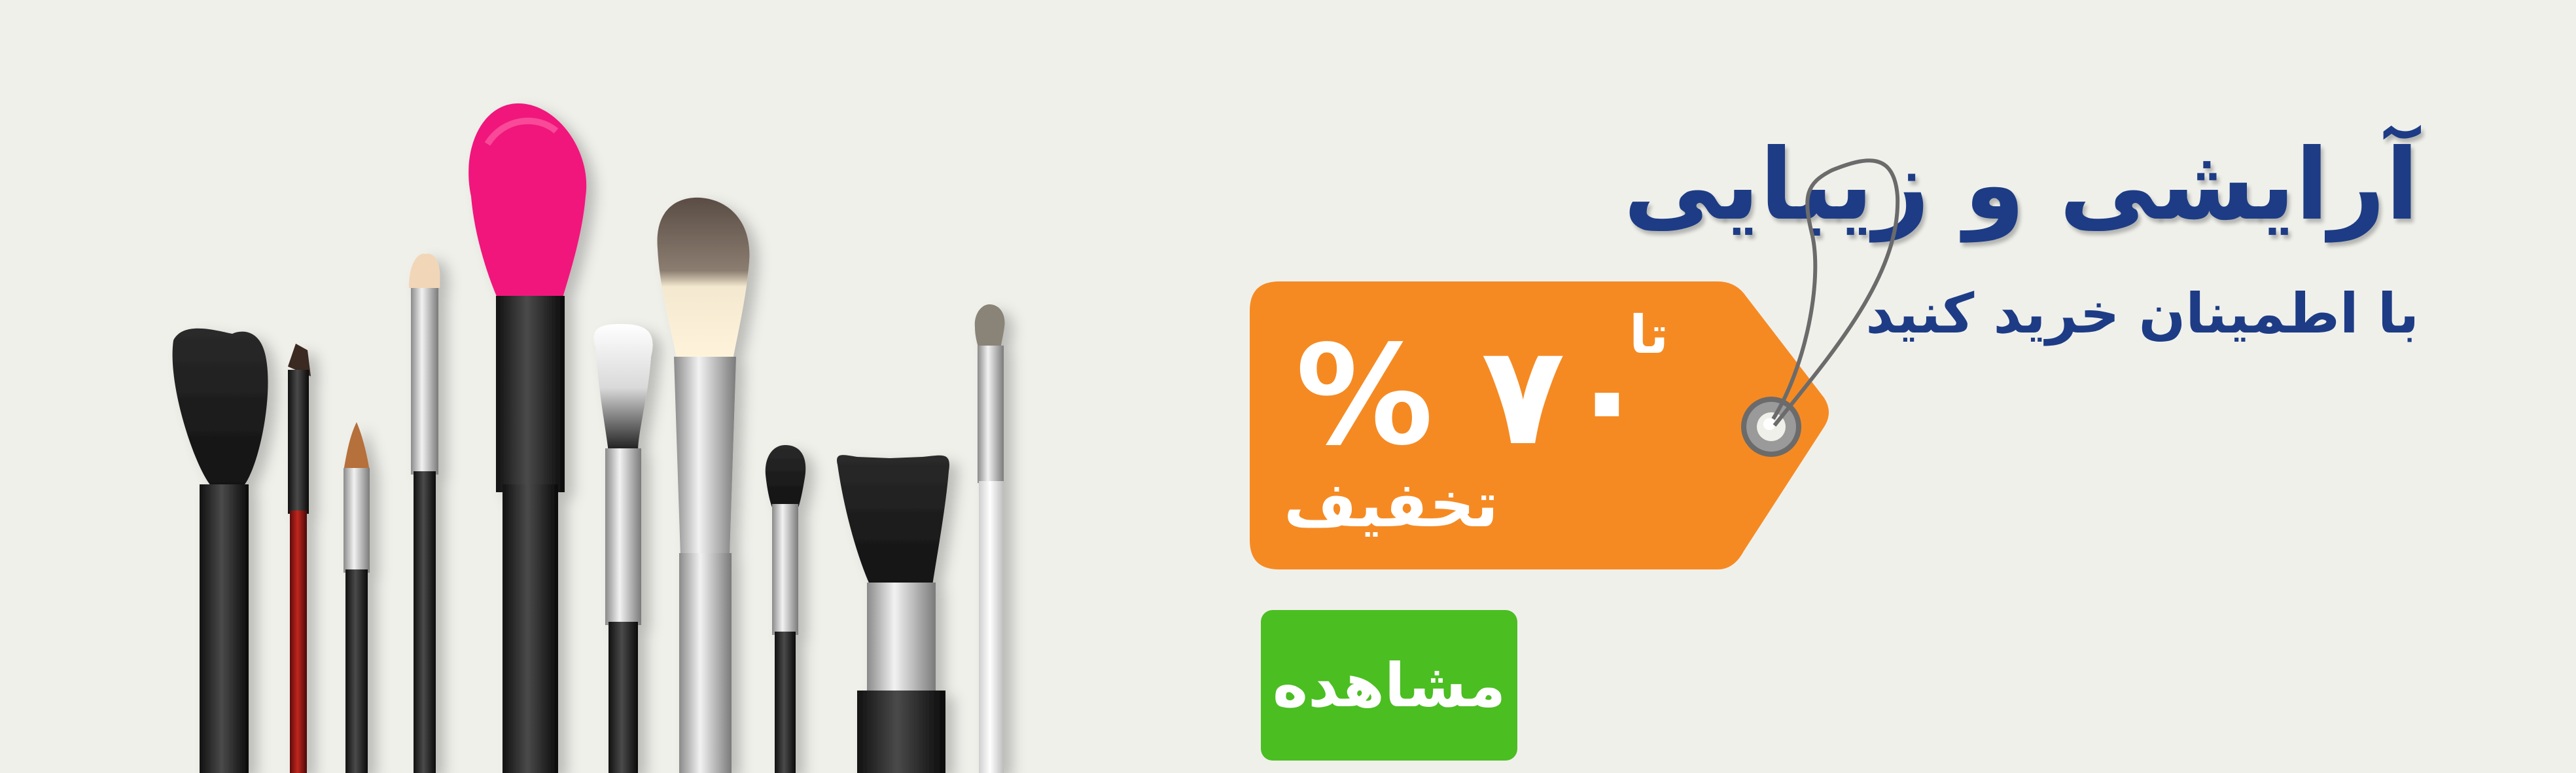 The height and width of the screenshot is (773, 2576). Describe the element at coordinates (1389, 685) in the screenshot. I see `view-button: مشاهده` at that location.